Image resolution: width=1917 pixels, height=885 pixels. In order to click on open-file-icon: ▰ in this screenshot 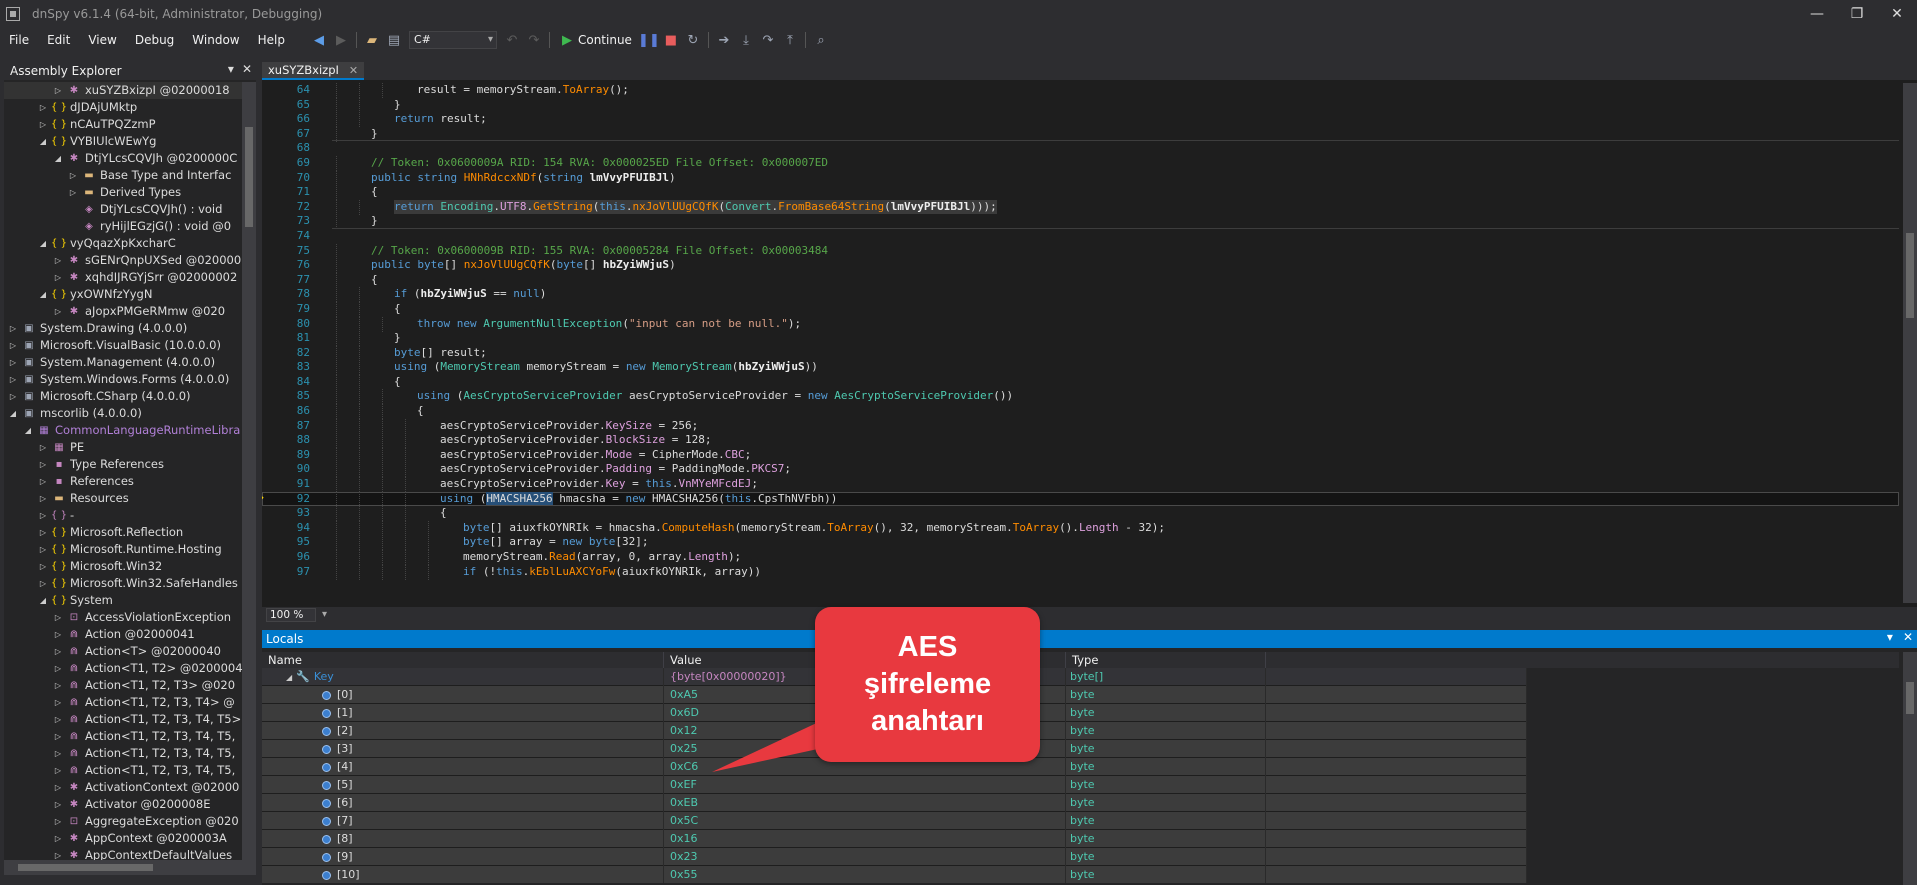, I will do `click(372, 40)`.